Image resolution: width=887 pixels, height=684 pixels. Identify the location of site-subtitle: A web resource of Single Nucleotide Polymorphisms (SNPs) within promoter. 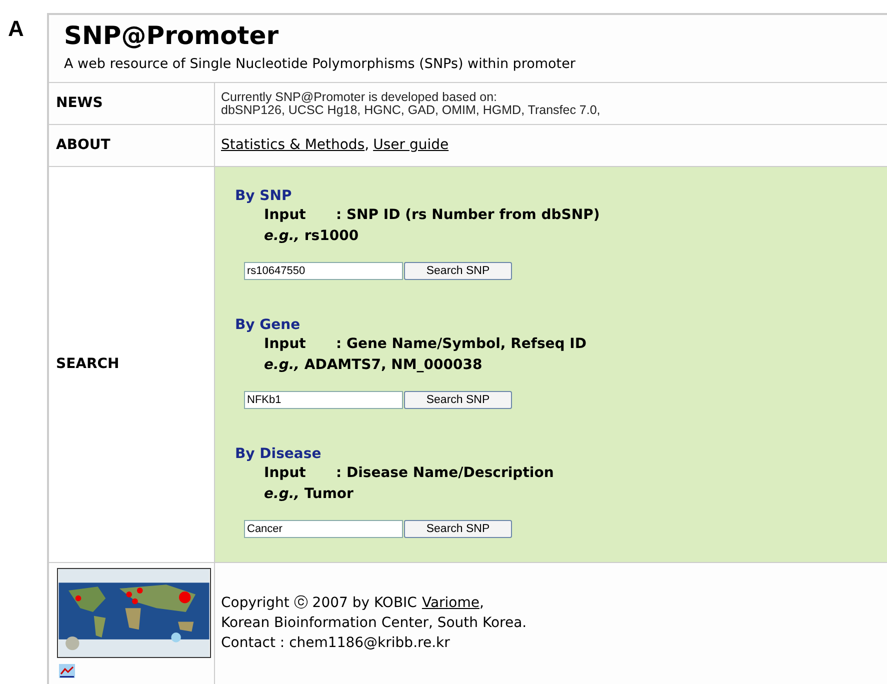
(320, 64).